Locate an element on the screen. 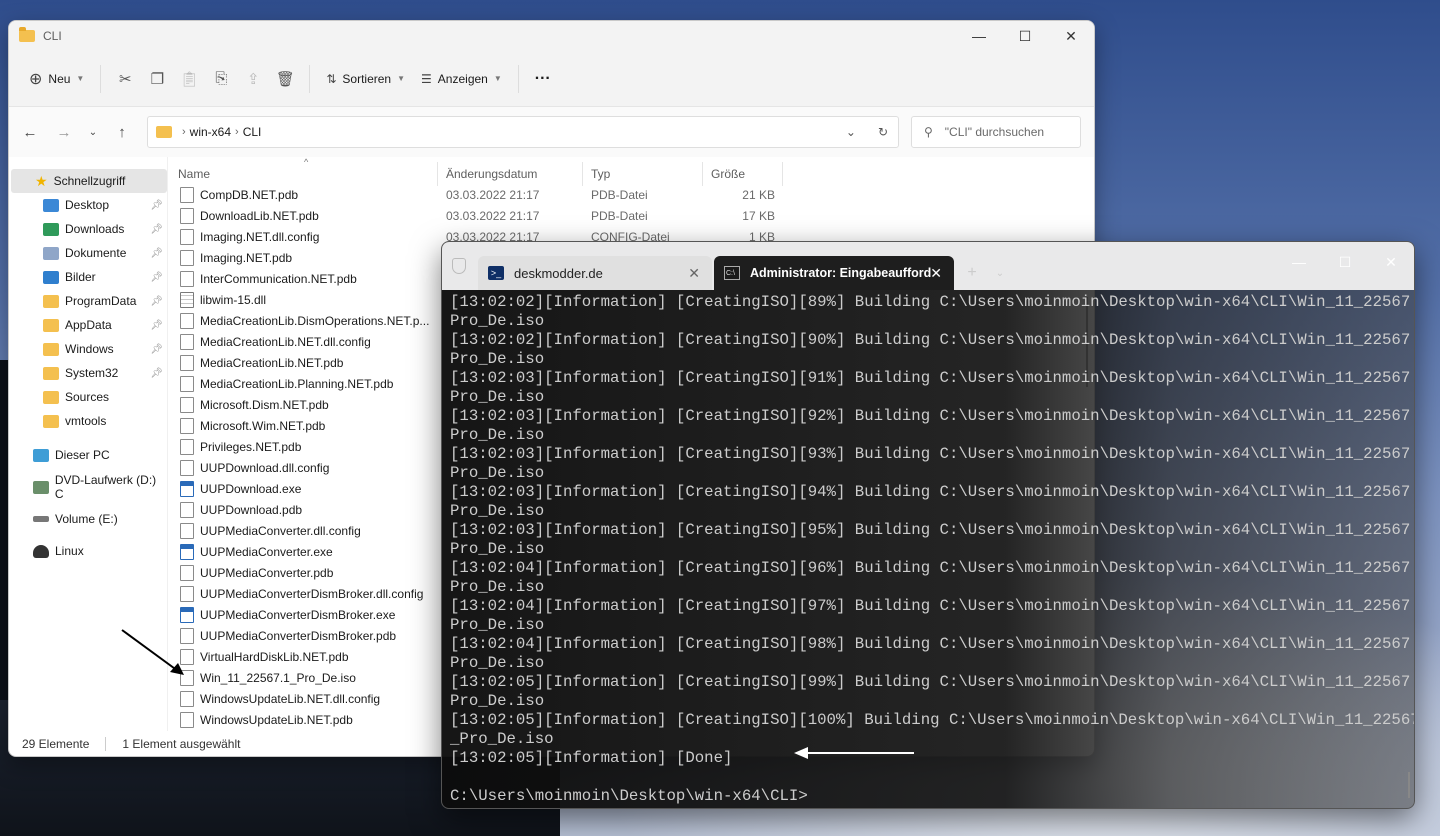 The image size is (1440, 836). terminal-scrollbar is located at coordinates (1409, 785).